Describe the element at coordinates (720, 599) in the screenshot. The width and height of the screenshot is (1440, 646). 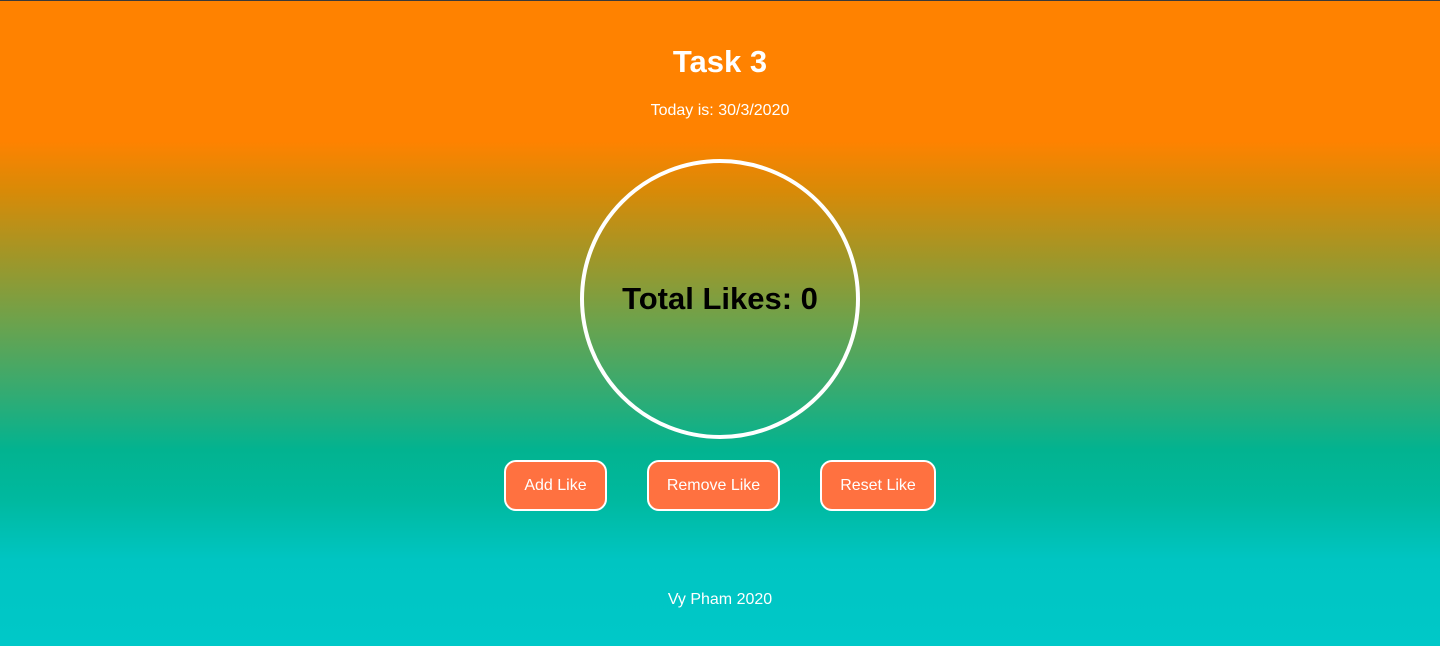
I see `footer-credit: Vy Pham 2020` at that location.